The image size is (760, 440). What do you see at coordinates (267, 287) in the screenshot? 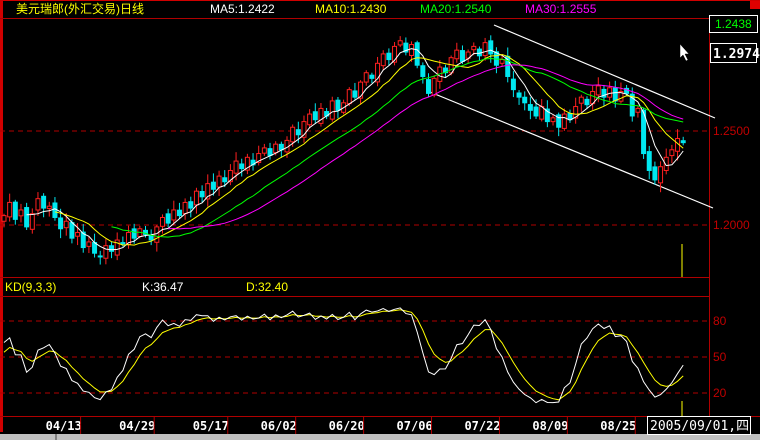
I see `d-value: D:32.40` at bounding box center [267, 287].